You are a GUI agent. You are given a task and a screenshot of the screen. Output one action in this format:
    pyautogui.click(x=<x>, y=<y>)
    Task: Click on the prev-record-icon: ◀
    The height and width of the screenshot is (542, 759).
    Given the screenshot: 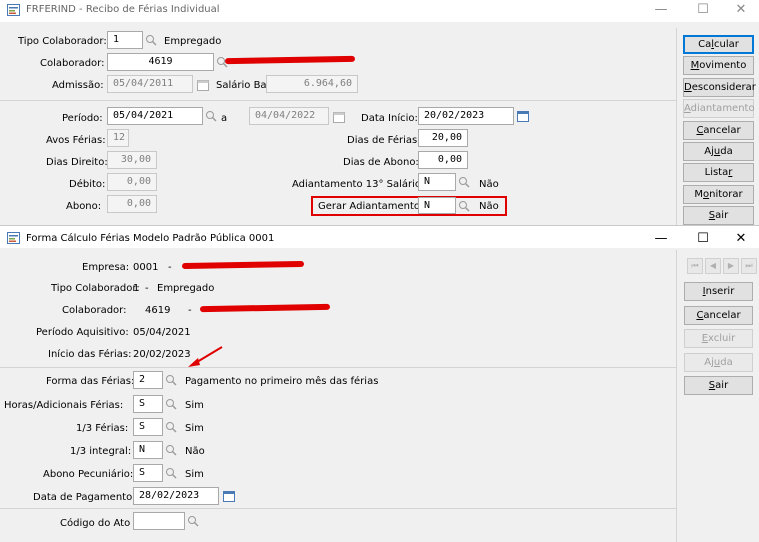 What is the action you would take?
    pyautogui.click(x=713, y=266)
    